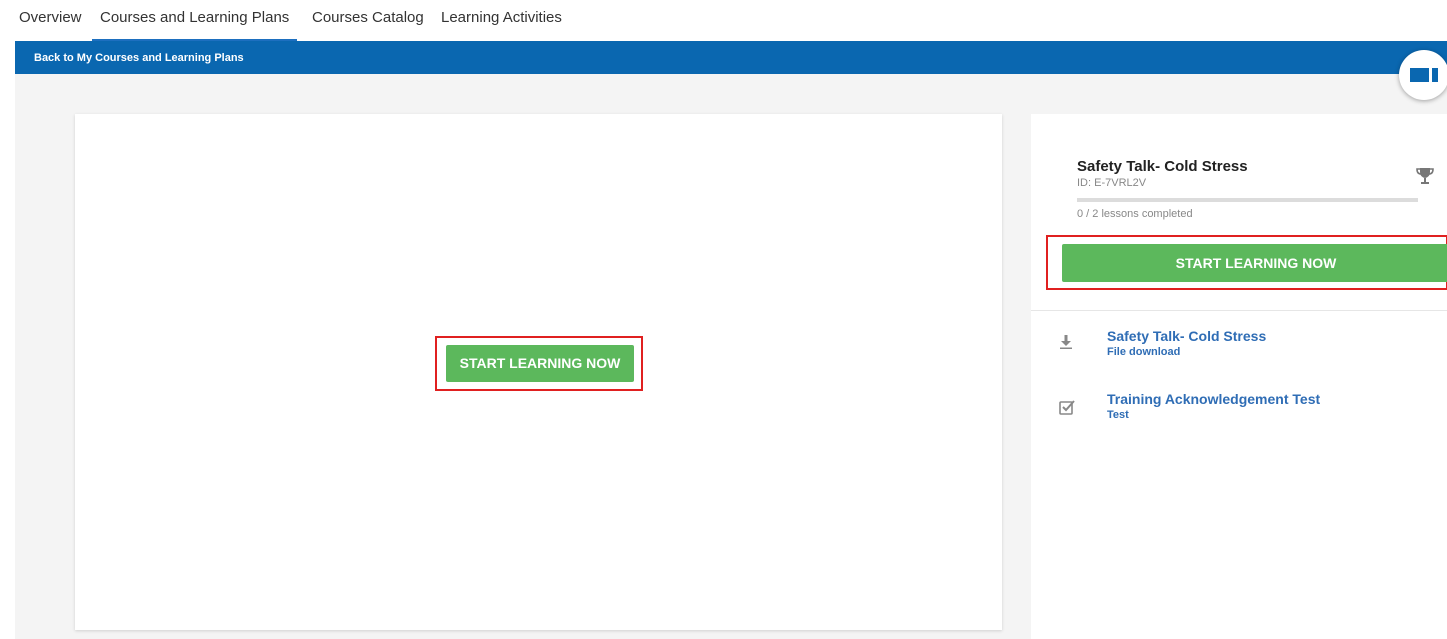 The width and height of the screenshot is (1447, 639). I want to click on course-title: Safety Talk- Cold Stress, so click(1162, 166).